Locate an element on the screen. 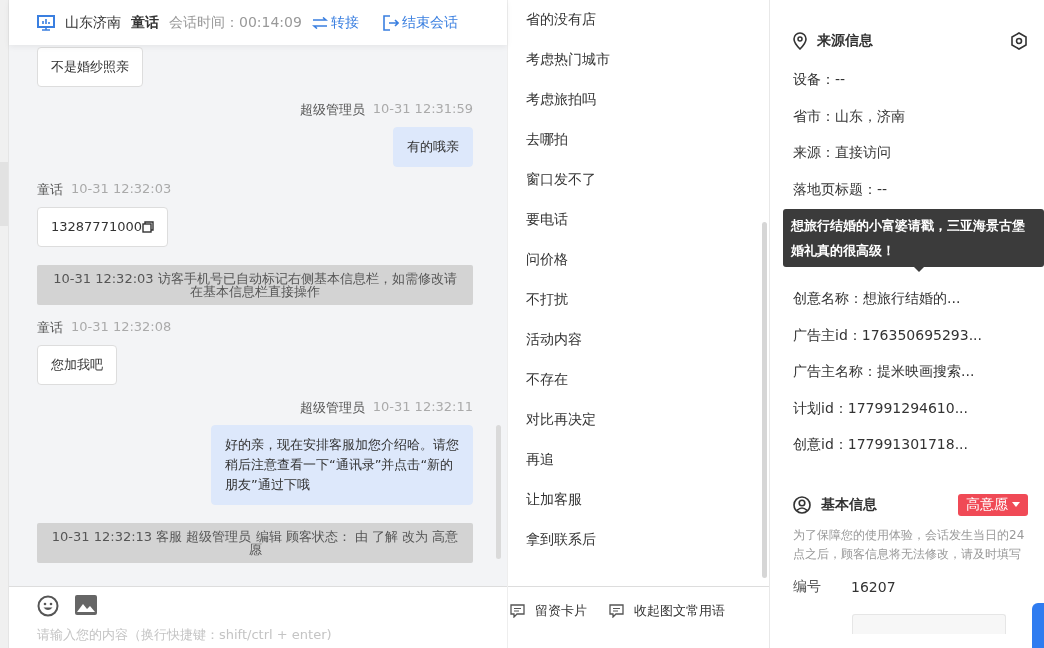 The height and width of the screenshot is (648, 1044). message-bubble: 有的哦亲 is located at coordinates (433, 147).